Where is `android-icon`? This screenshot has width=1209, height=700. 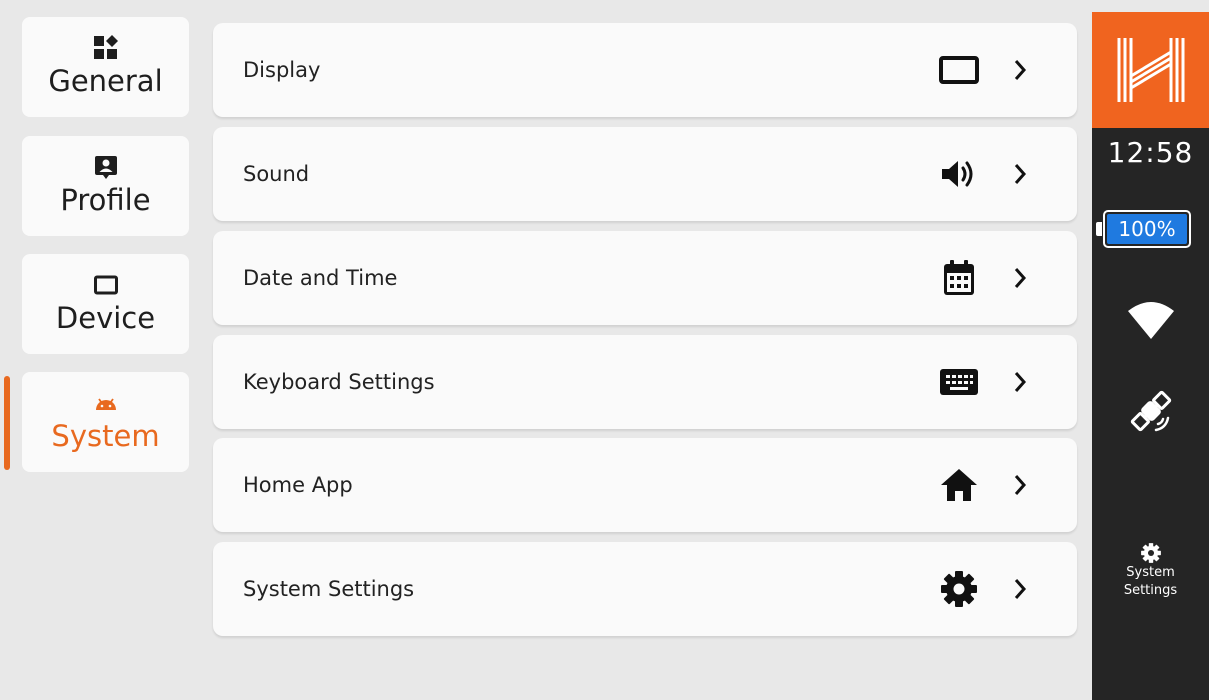 android-icon is located at coordinates (106, 403).